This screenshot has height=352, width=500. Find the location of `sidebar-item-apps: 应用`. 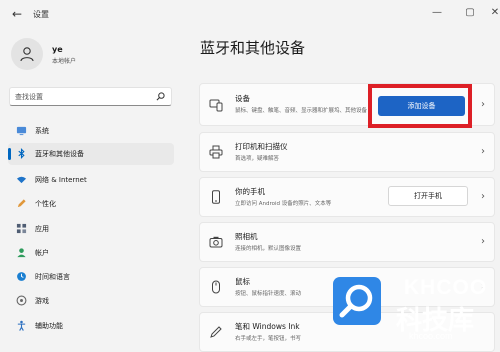

sidebar-item-apps: 应用 is located at coordinates (91, 229).